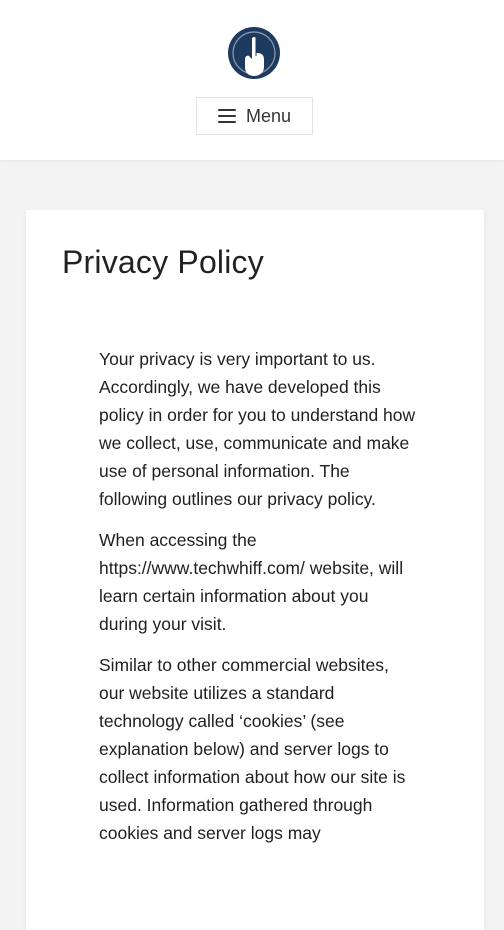 Image resolution: width=504 pixels, height=930 pixels. I want to click on menu-button: Menu, so click(254, 116).